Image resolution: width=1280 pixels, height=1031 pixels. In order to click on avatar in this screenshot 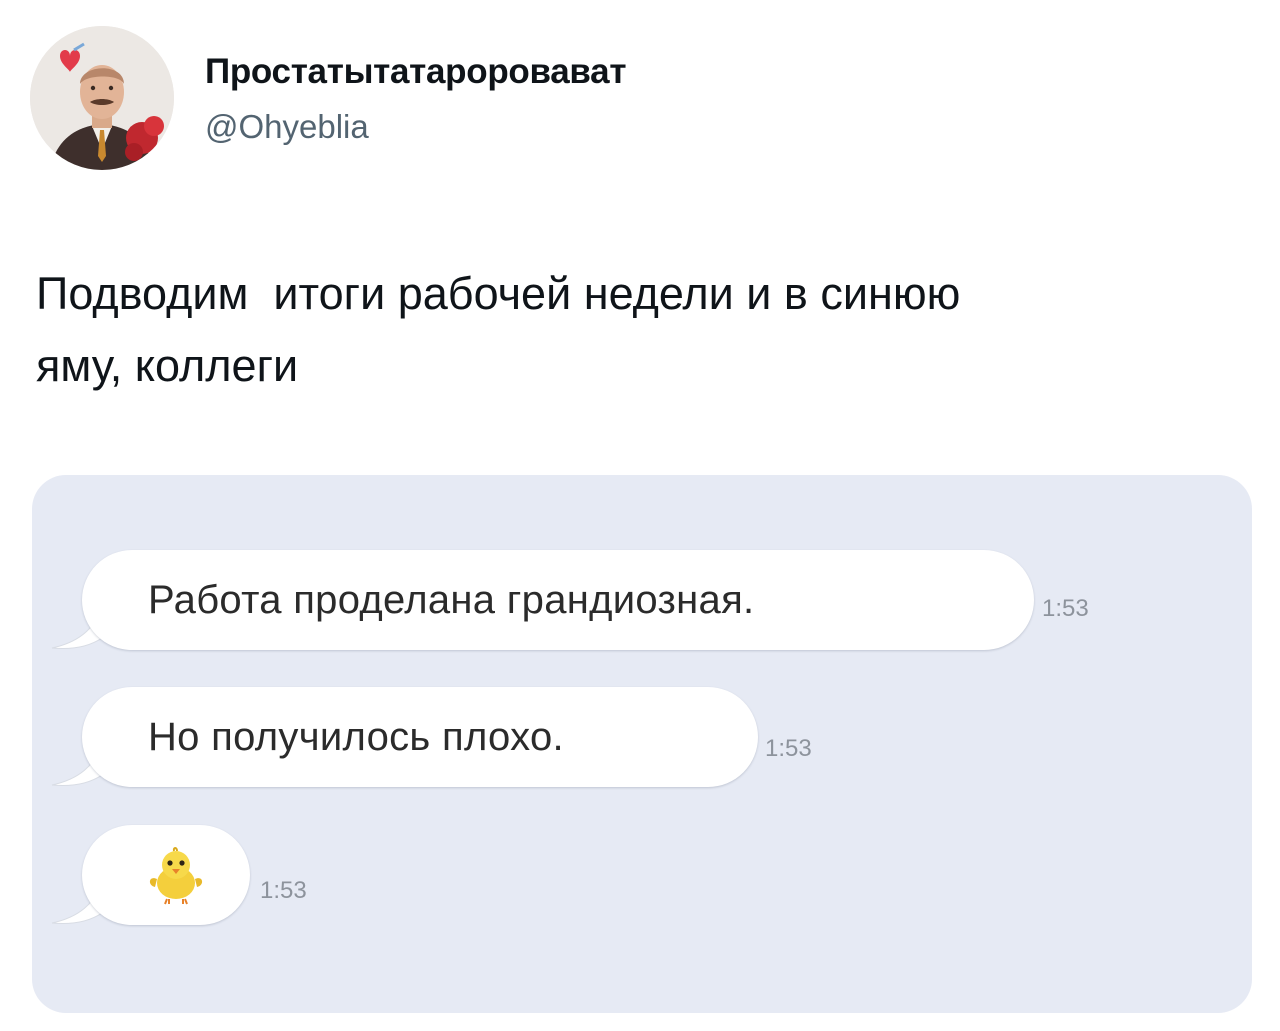, I will do `click(102, 98)`.